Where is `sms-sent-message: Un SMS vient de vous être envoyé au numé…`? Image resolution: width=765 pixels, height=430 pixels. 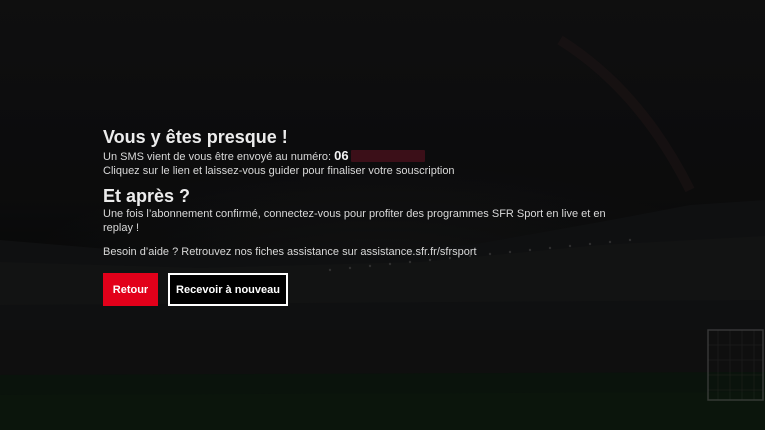
sms-sent-message: Un SMS vient de vous être envoyé au numé… is located at coordinates (383, 156).